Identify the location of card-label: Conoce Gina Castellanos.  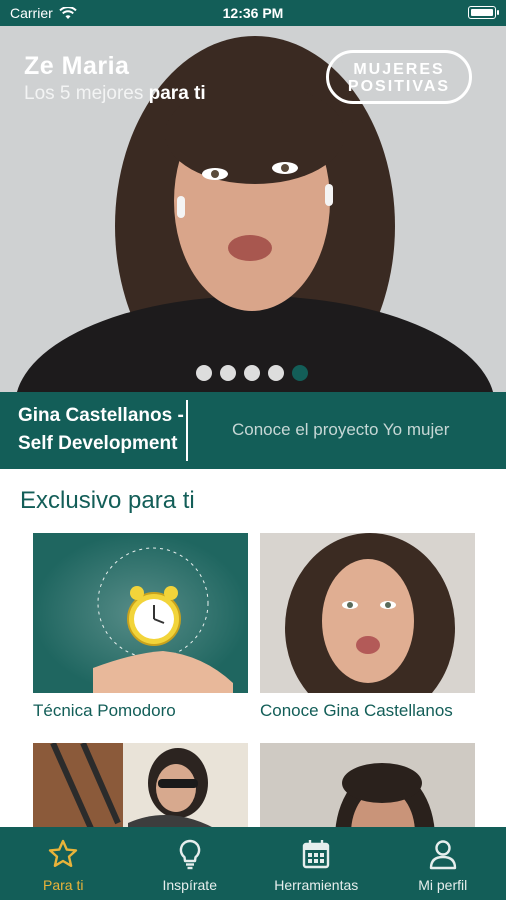
(356, 710).